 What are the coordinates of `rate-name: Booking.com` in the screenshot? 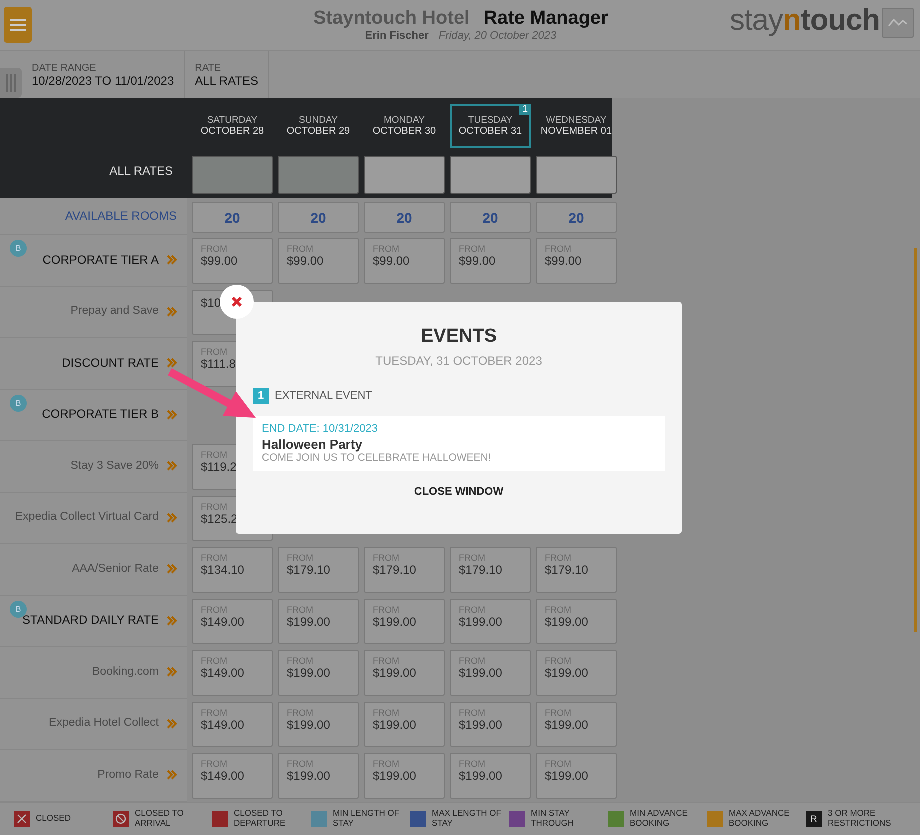 It's located at (125, 672).